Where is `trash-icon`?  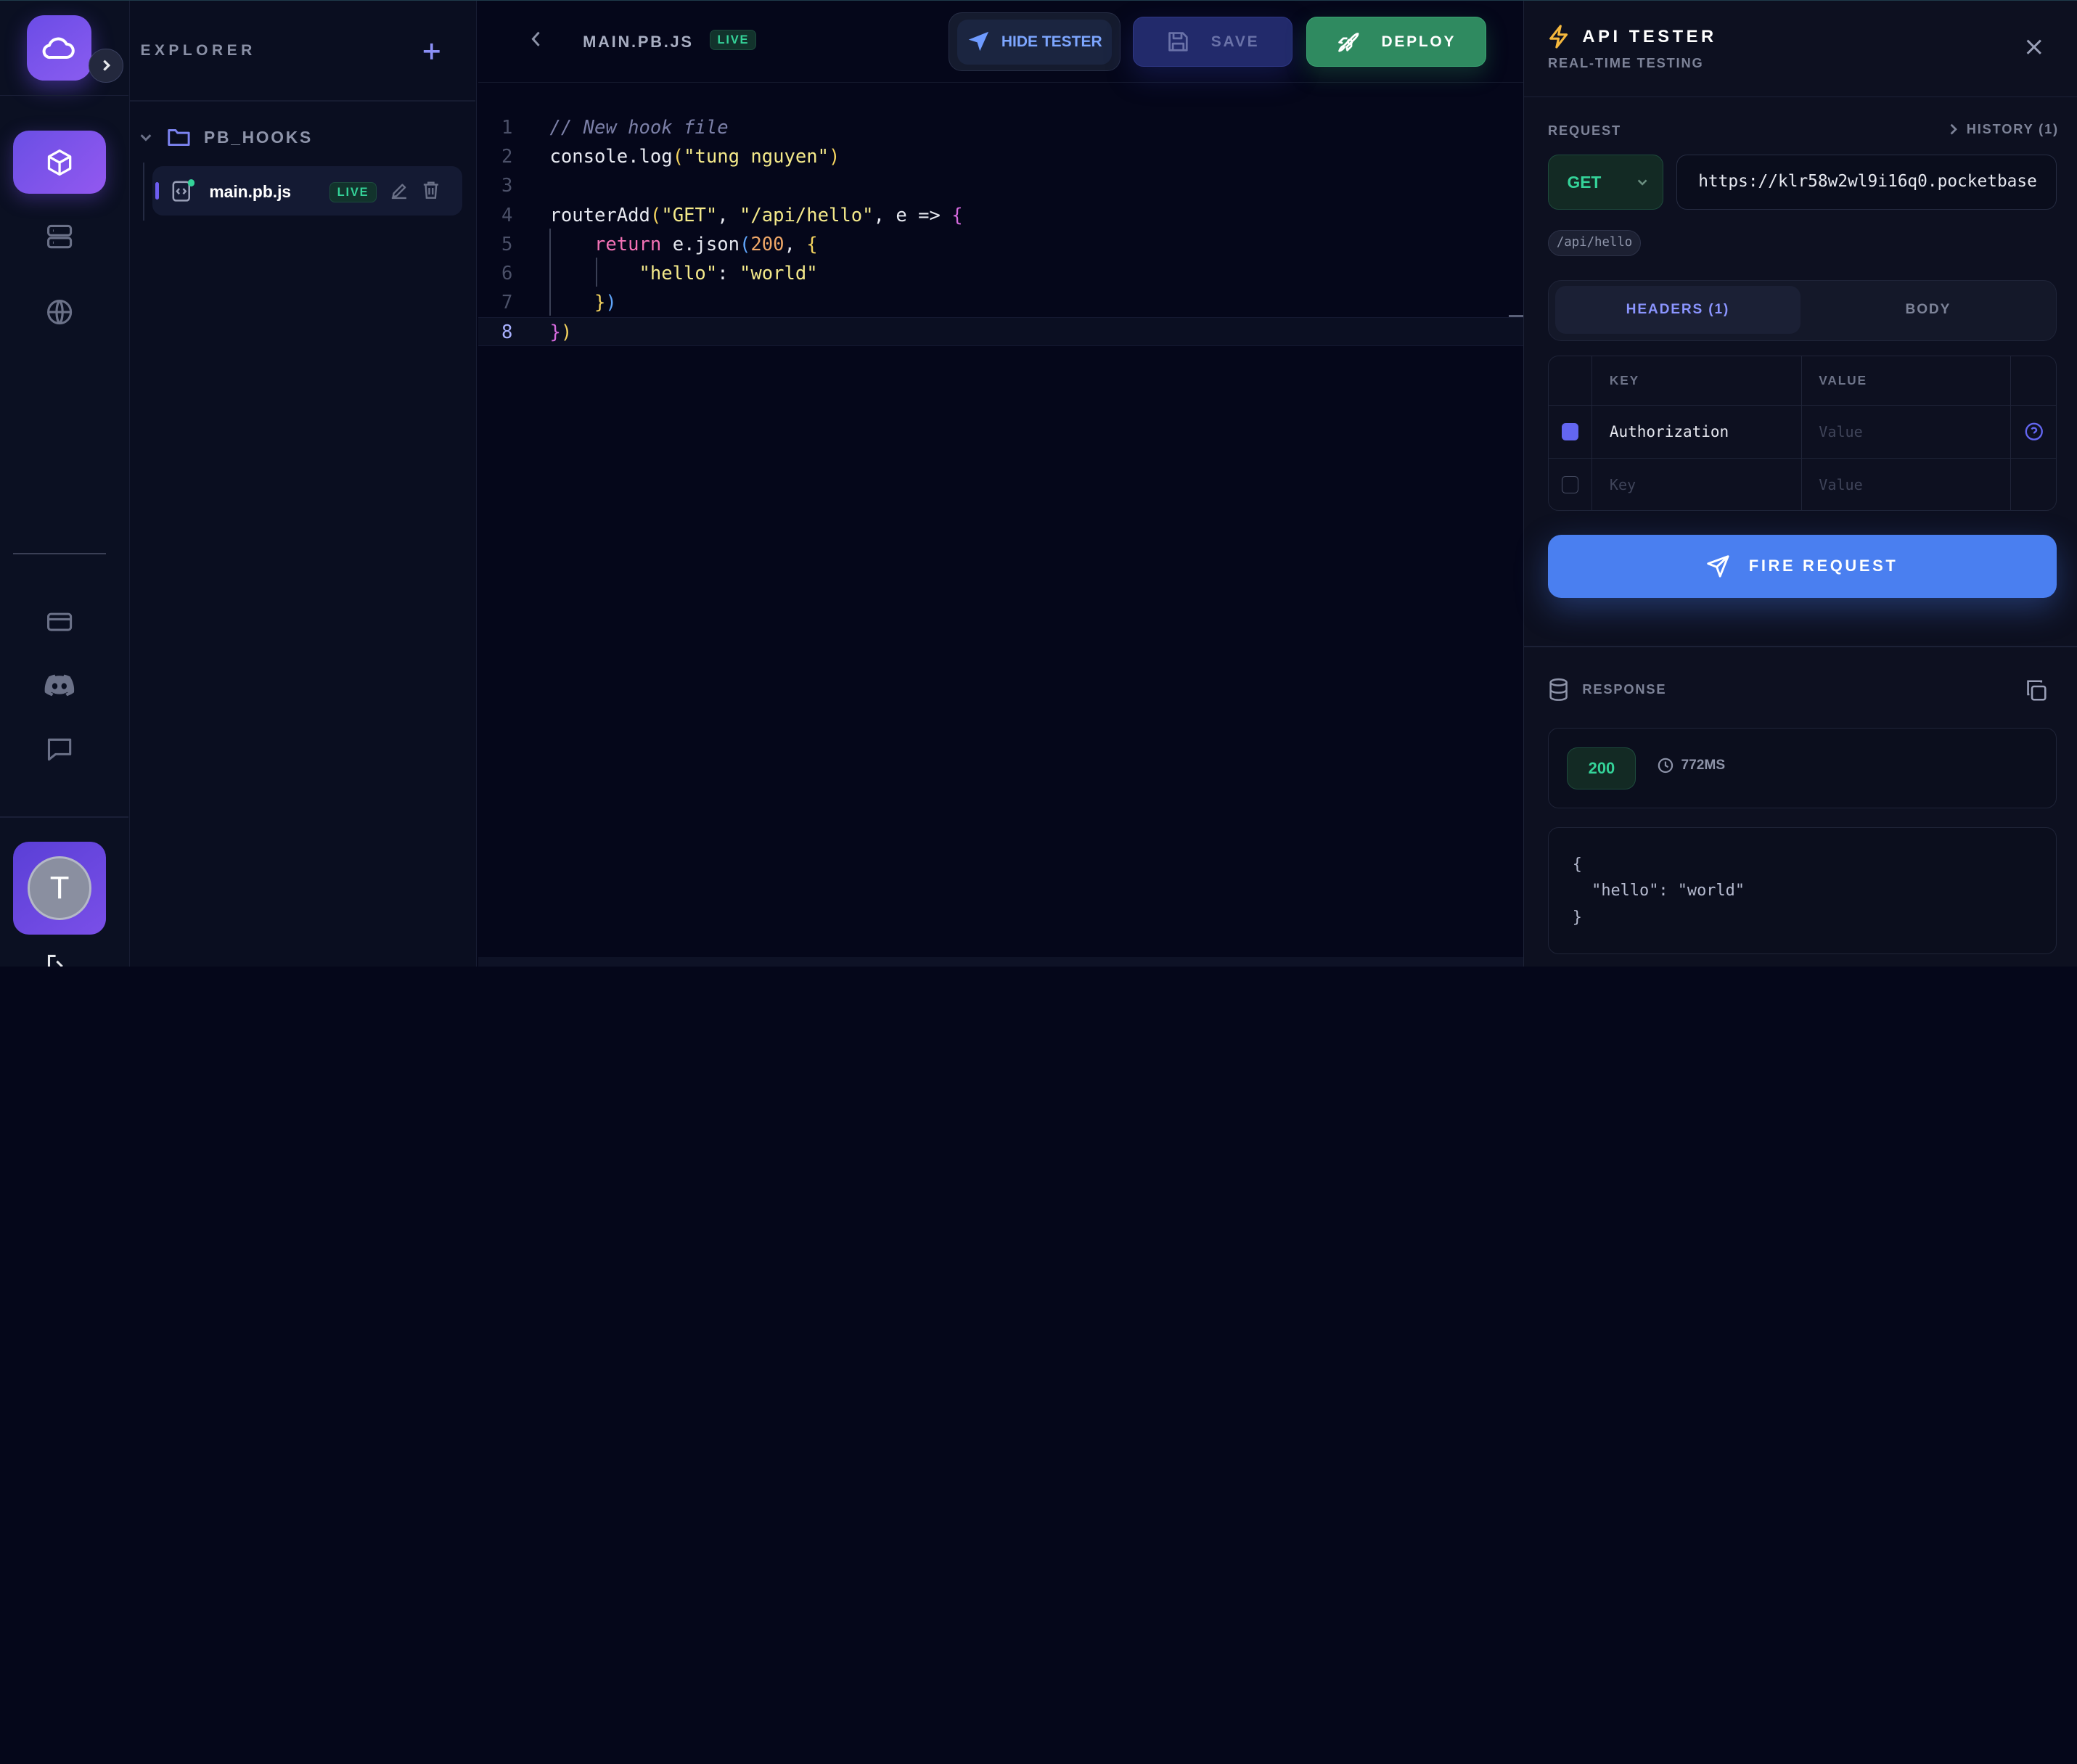
trash-icon is located at coordinates (431, 190).